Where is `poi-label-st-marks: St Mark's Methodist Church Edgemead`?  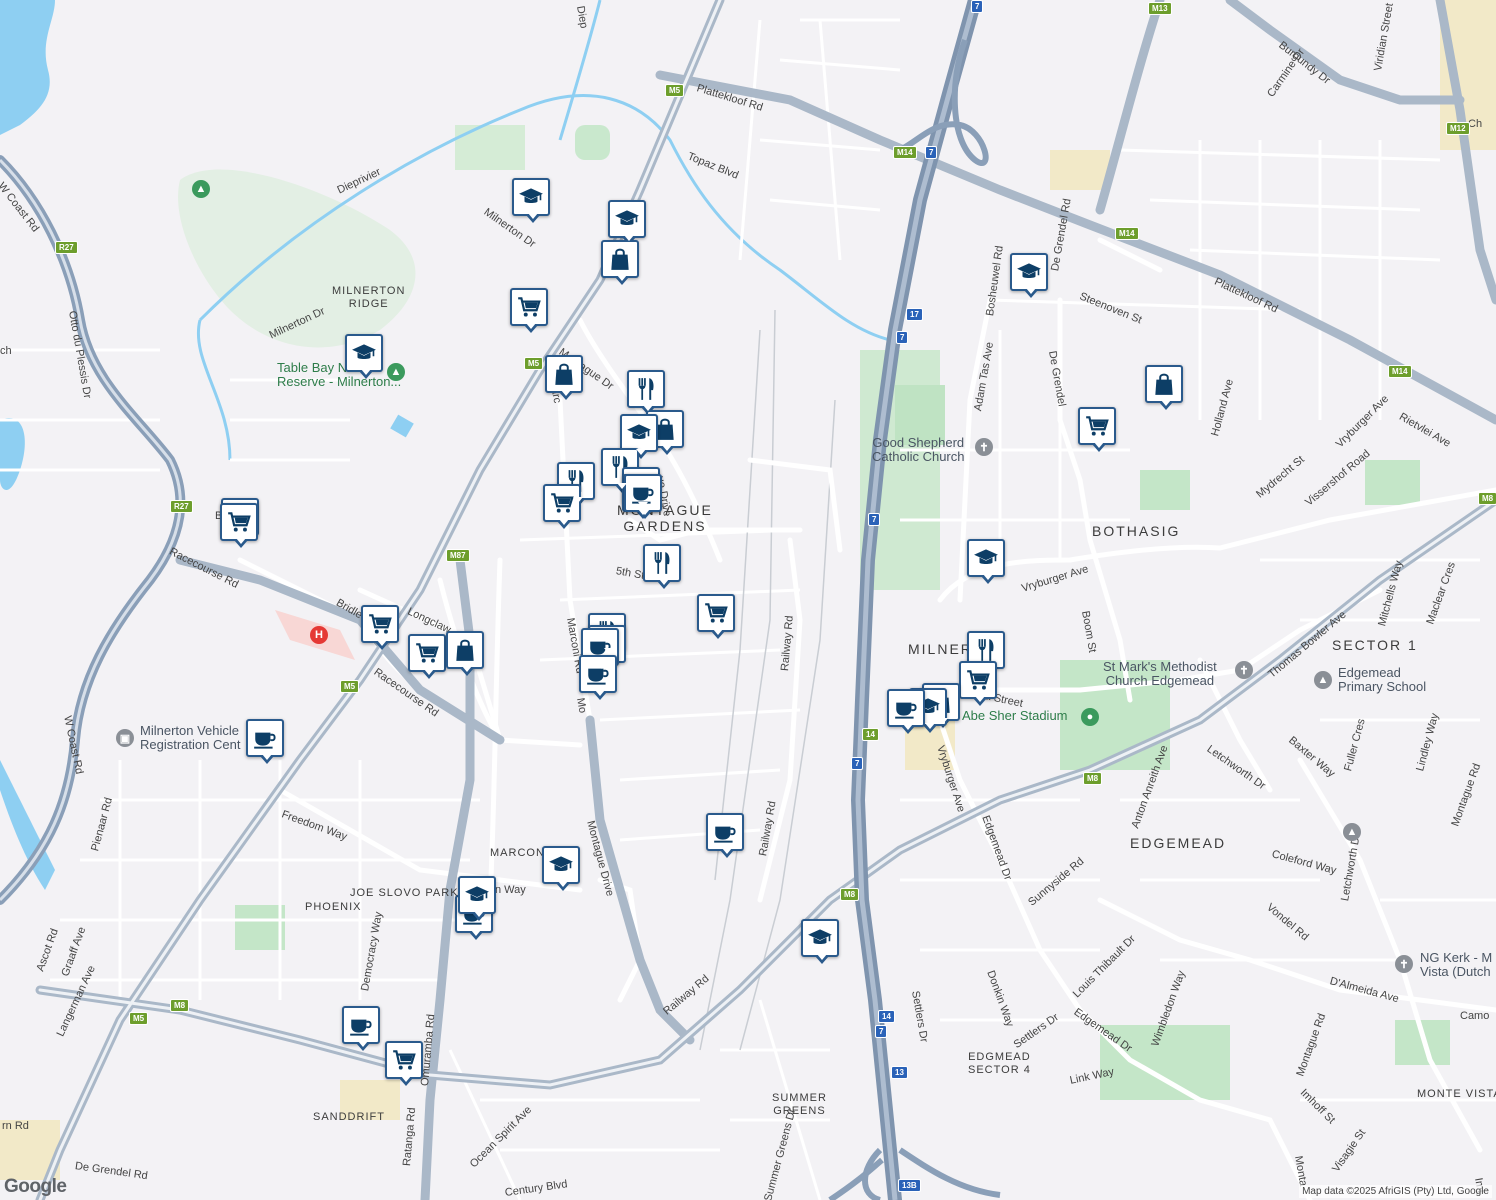 poi-label-st-marks: St Mark's Methodist Church Edgemead is located at coordinates (1160, 674).